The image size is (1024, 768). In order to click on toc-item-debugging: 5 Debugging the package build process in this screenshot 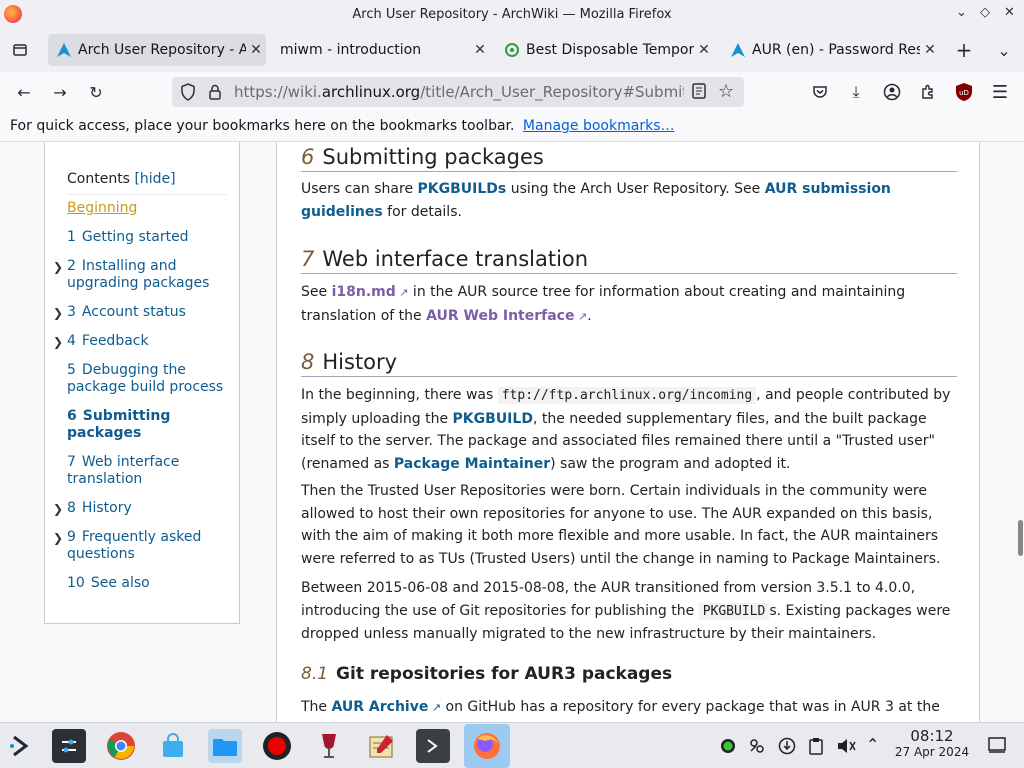, I will do `click(152, 379)`.